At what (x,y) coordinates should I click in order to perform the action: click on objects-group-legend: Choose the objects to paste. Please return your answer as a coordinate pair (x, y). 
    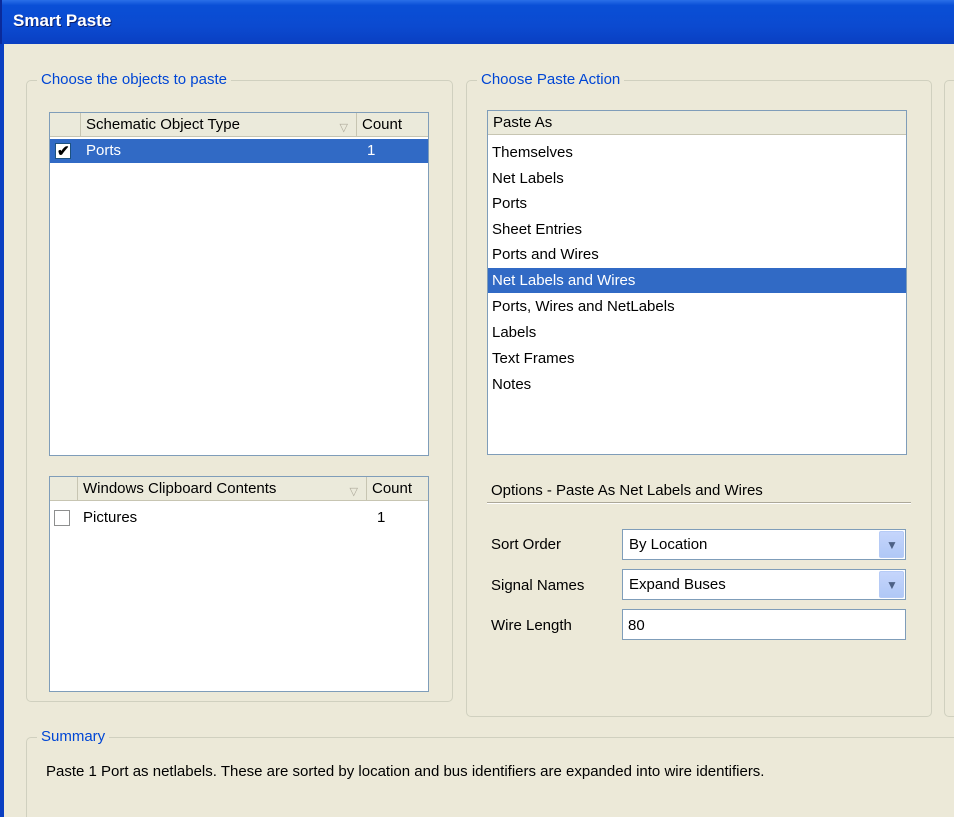
    Looking at the image, I should click on (134, 80).